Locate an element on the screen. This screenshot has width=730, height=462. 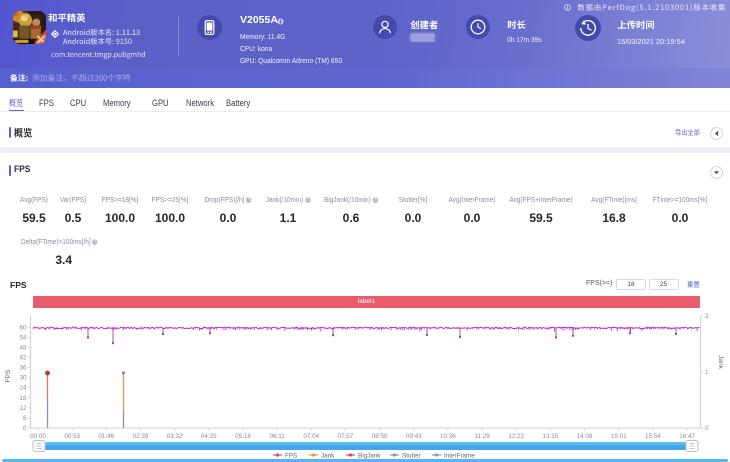
svg-text: Jank is located at coordinates (720, 362).